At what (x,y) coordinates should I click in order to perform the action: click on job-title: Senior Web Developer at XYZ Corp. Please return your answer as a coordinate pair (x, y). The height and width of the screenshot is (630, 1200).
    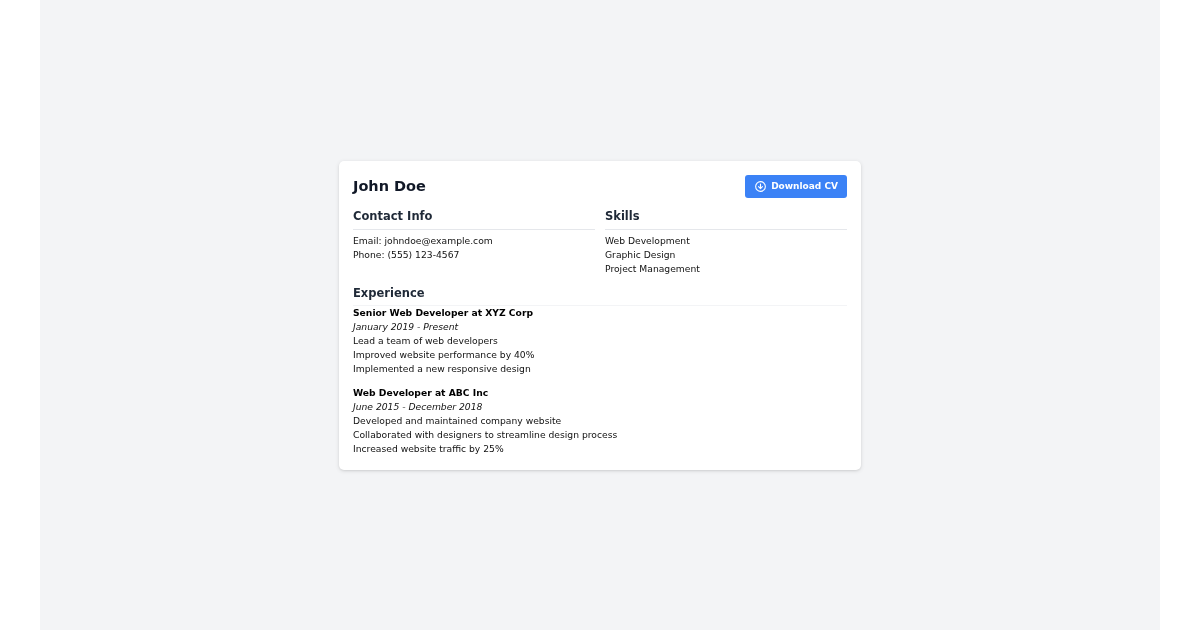
    Looking at the image, I should click on (444, 312).